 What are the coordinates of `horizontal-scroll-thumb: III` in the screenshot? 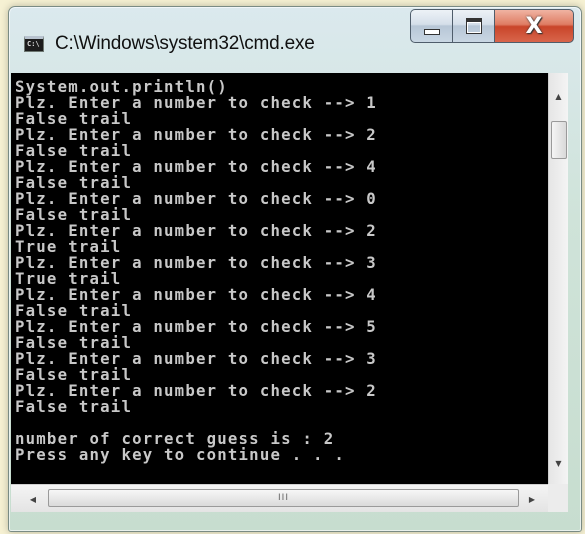 It's located at (283, 498).